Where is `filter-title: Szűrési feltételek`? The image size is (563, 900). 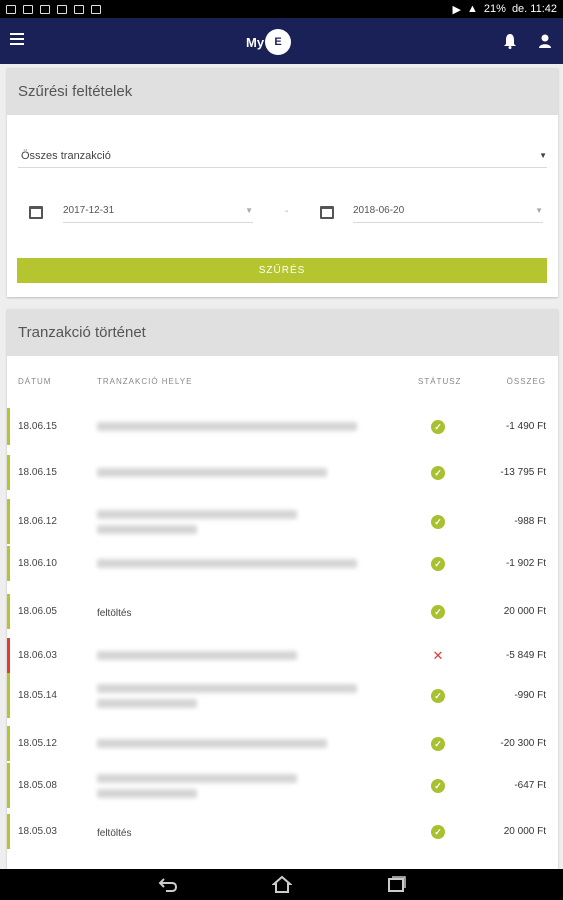
filter-title: Szűrési feltételek is located at coordinates (282, 91).